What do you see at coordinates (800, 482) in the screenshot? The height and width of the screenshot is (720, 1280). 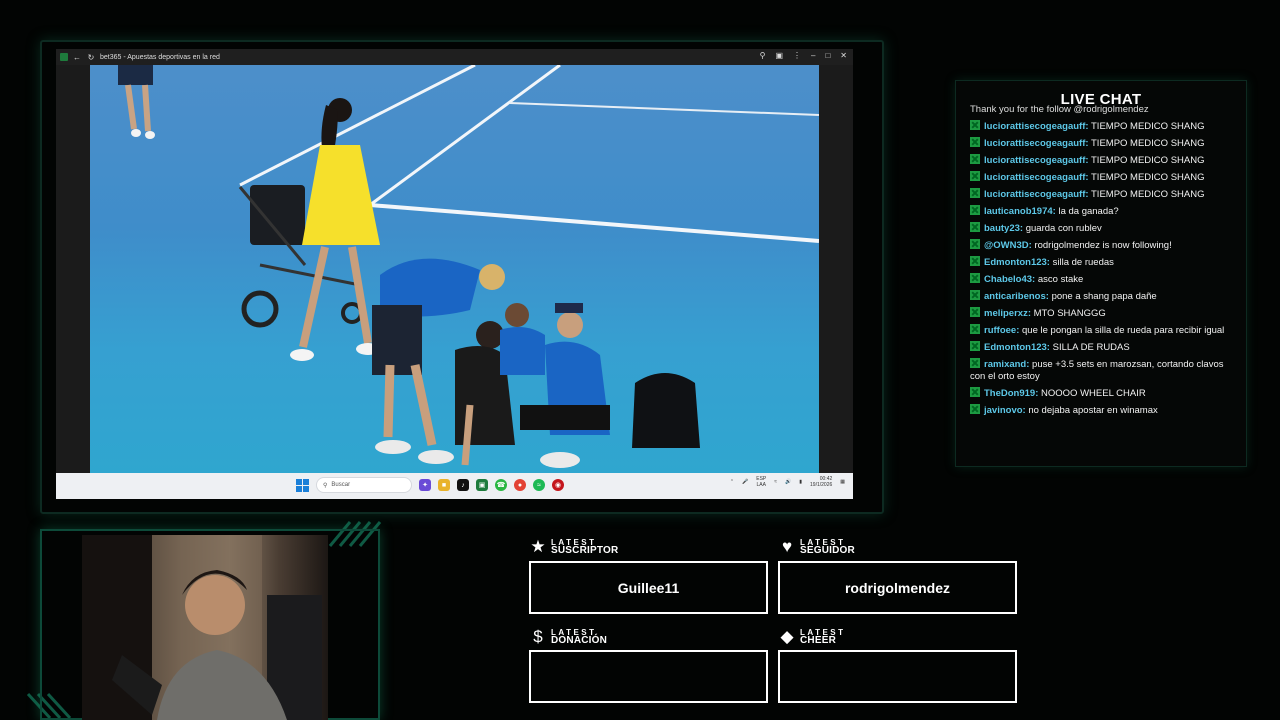 I see `battery-icon: ▮` at bounding box center [800, 482].